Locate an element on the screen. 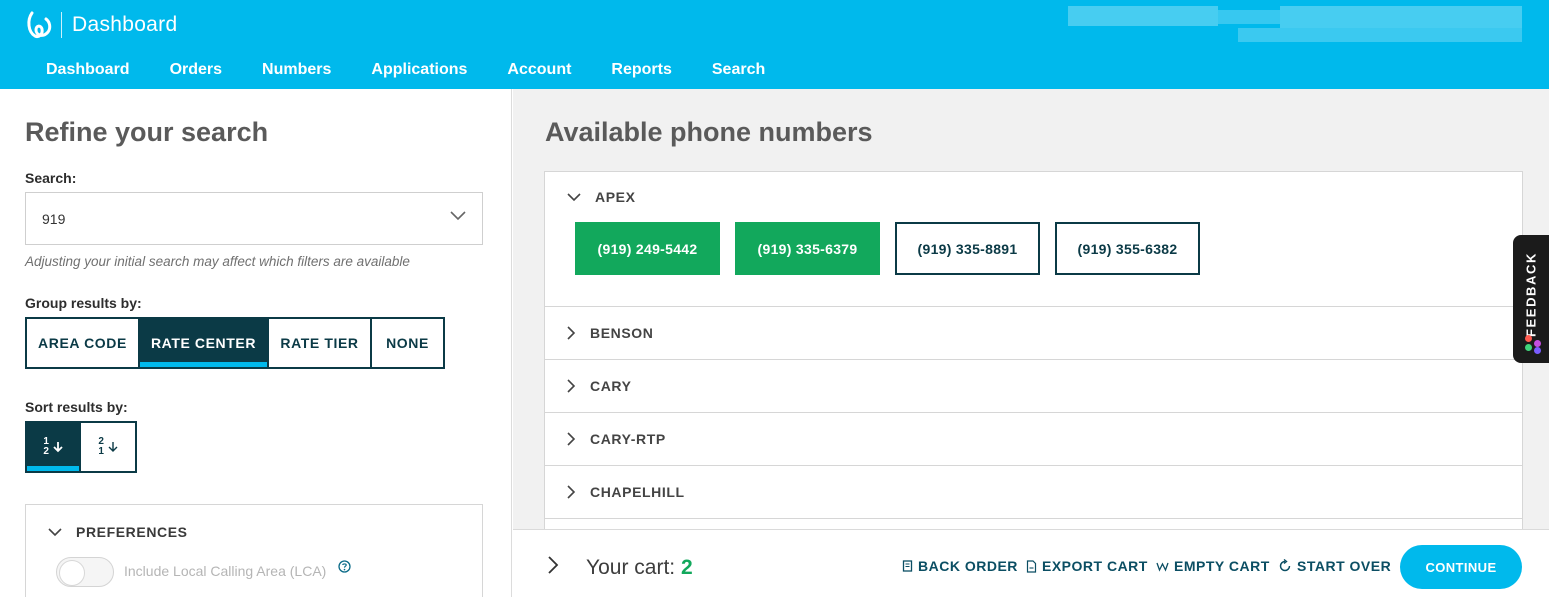 The height and width of the screenshot is (597, 1549). group-area-code-button: AREA CODE is located at coordinates (83, 343).